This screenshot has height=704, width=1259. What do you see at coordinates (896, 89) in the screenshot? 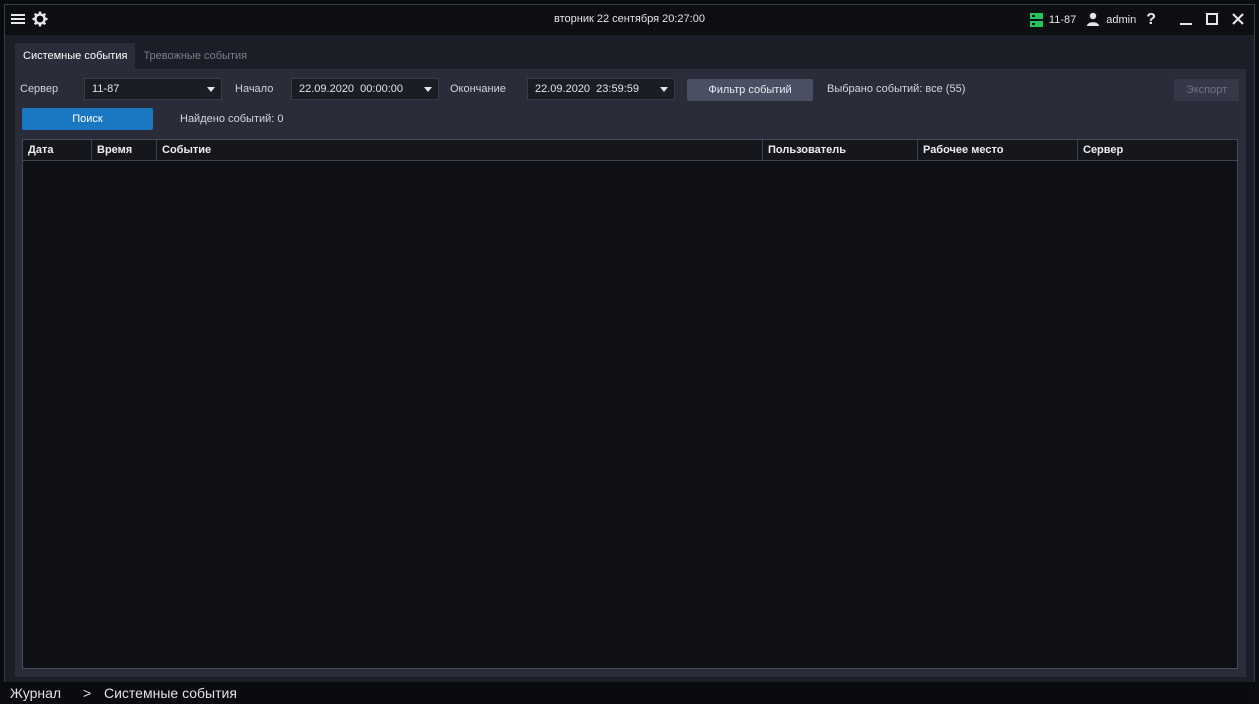
I see `selected-events-count: Выбрано событий: все (55)` at bounding box center [896, 89].